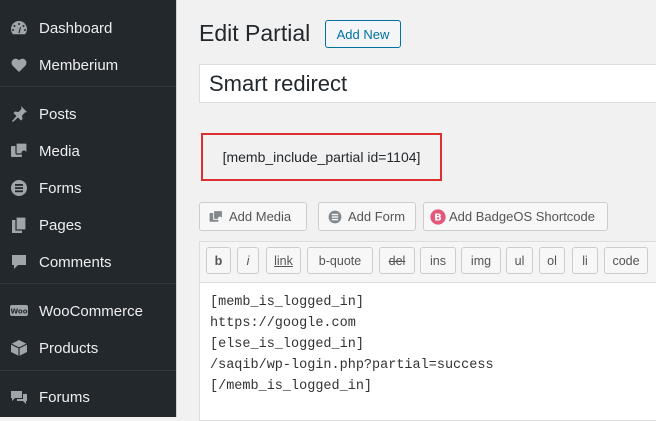 The width and height of the screenshot is (656, 421). Describe the element at coordinates (19, 348) in the screenshot. I see `products-icon` at that location.